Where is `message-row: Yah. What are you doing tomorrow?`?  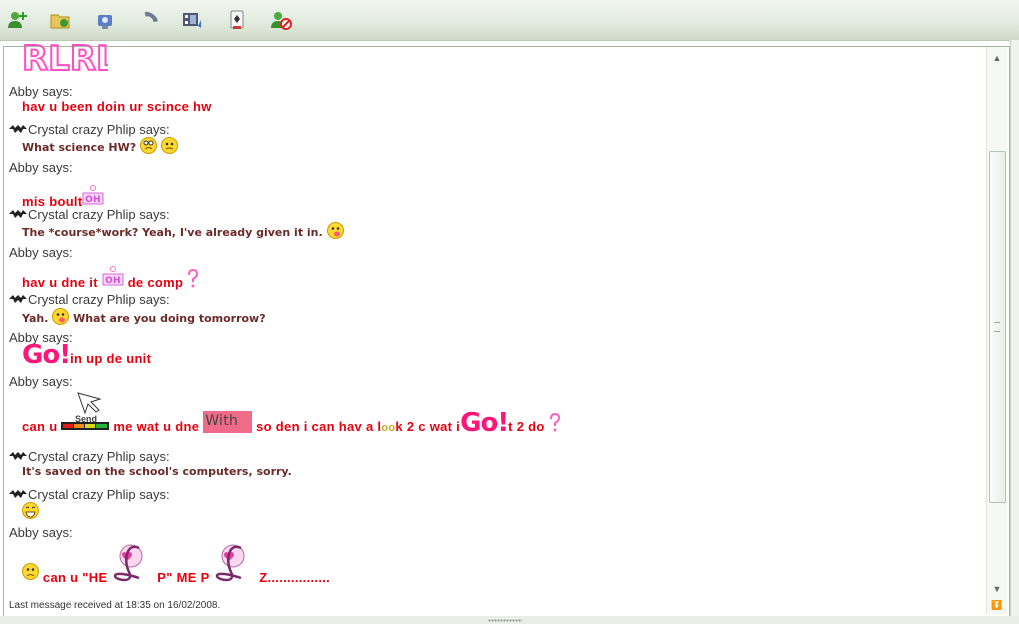
message-row: Yah. What are you doing tomorrow? is located at coordinates (144, 316).